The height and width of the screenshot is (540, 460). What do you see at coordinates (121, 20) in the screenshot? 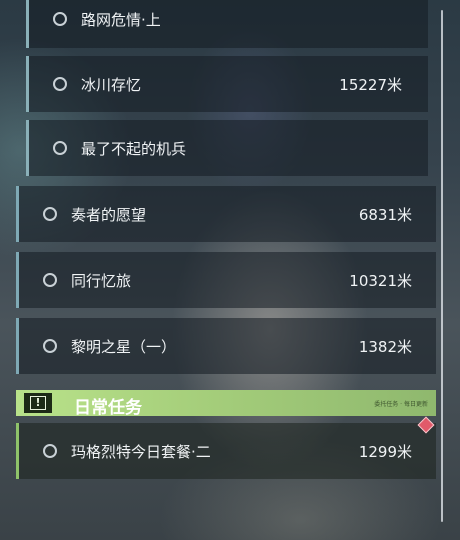
I see `quest-name: 路网危情·上` at bounding box center [121, 20].